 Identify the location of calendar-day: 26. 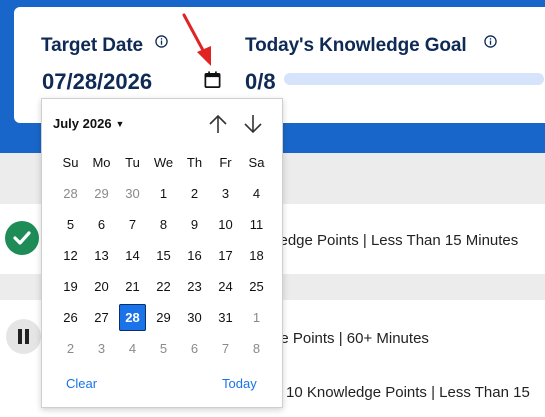
(70, 317).